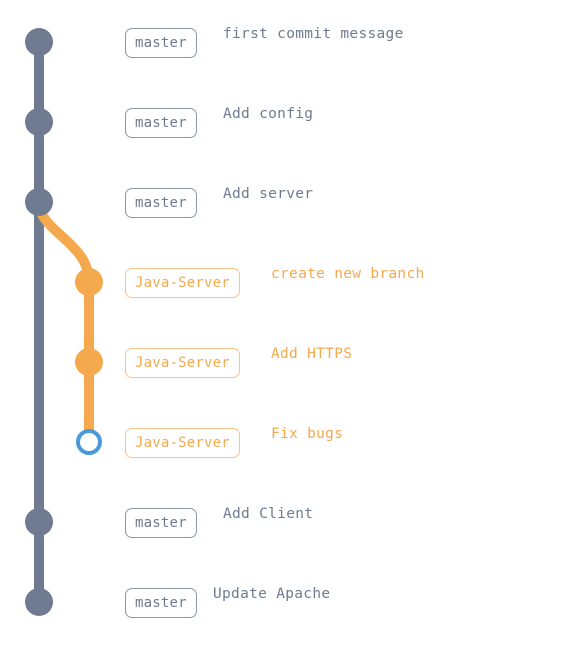  I want to click on commit-message: Add Client, so click(268, 514).